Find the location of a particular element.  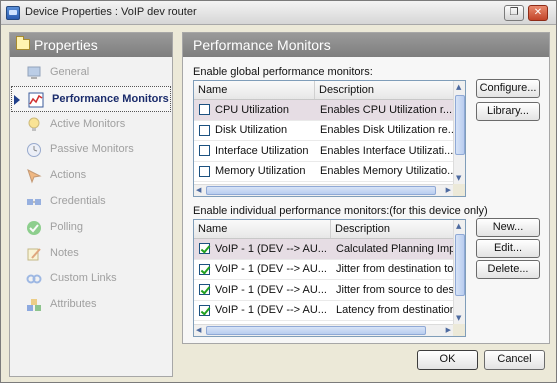

global-list-header: Name Description is located at coordinates (329, 90).